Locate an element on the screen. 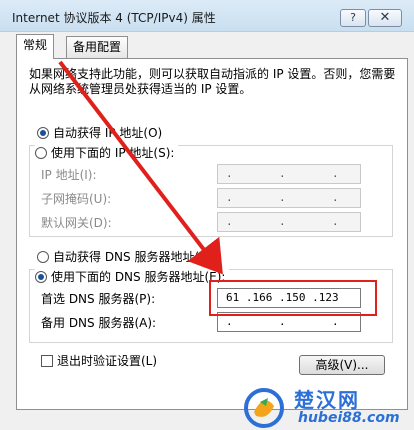  help-button: ? is located at coordinates (353, 18).